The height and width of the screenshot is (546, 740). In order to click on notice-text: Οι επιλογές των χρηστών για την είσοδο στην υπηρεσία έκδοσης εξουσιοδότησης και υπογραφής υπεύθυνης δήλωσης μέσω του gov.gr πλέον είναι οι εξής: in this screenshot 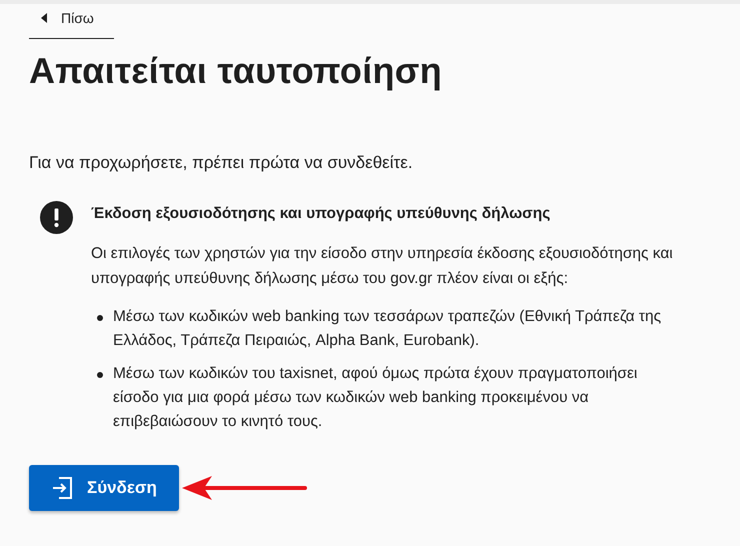, I will do `click(382, 266)`.